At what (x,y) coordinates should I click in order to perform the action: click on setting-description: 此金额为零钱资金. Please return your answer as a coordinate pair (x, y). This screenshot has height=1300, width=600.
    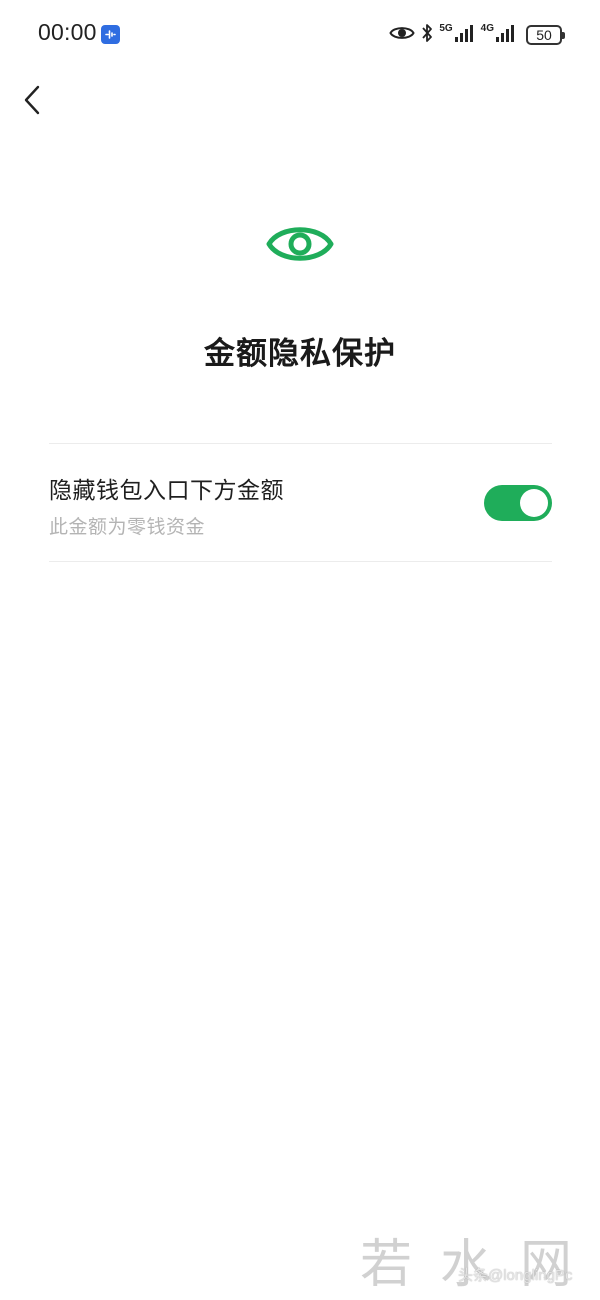
    Looking at the image, I should click on (127, 527).